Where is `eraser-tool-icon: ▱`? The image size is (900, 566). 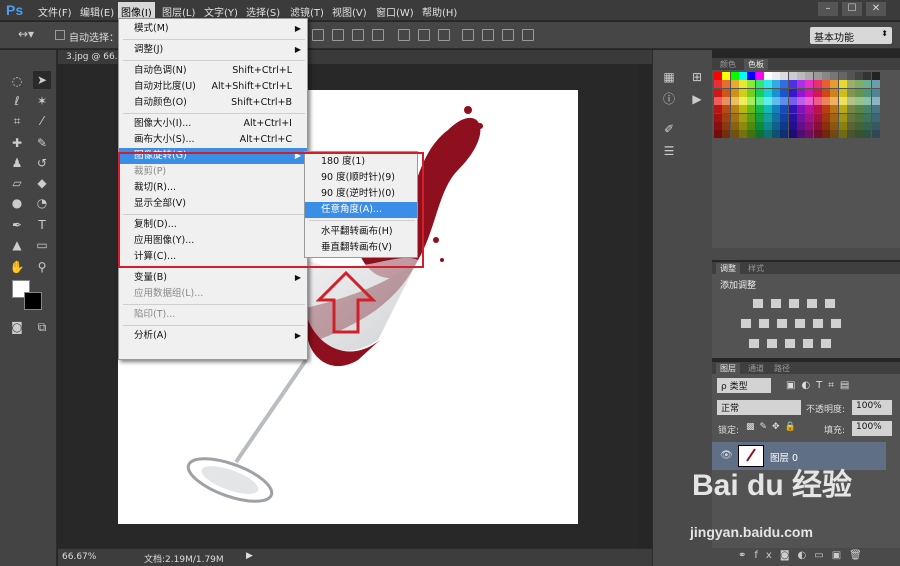
eraser-tool-icon: ▱ is located at coordinates (17, 183).